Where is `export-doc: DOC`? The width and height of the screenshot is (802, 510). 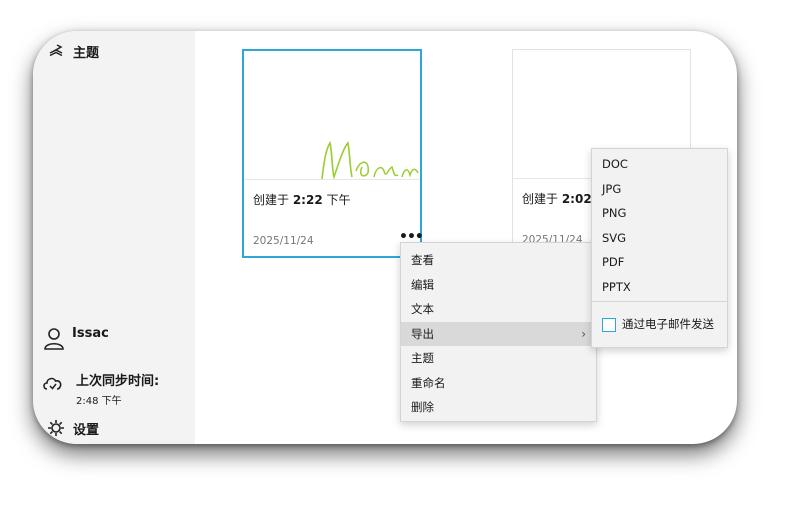 export-doc: DOC is located at coordinates (659, 164).